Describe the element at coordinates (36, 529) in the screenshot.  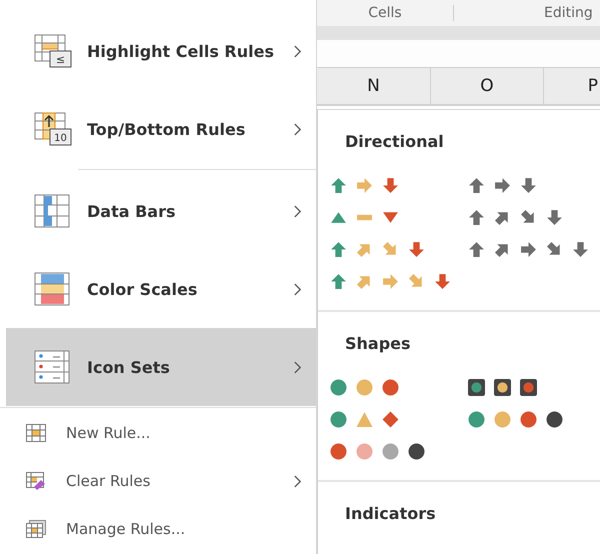
I see `manage-rules-icon` at that location.